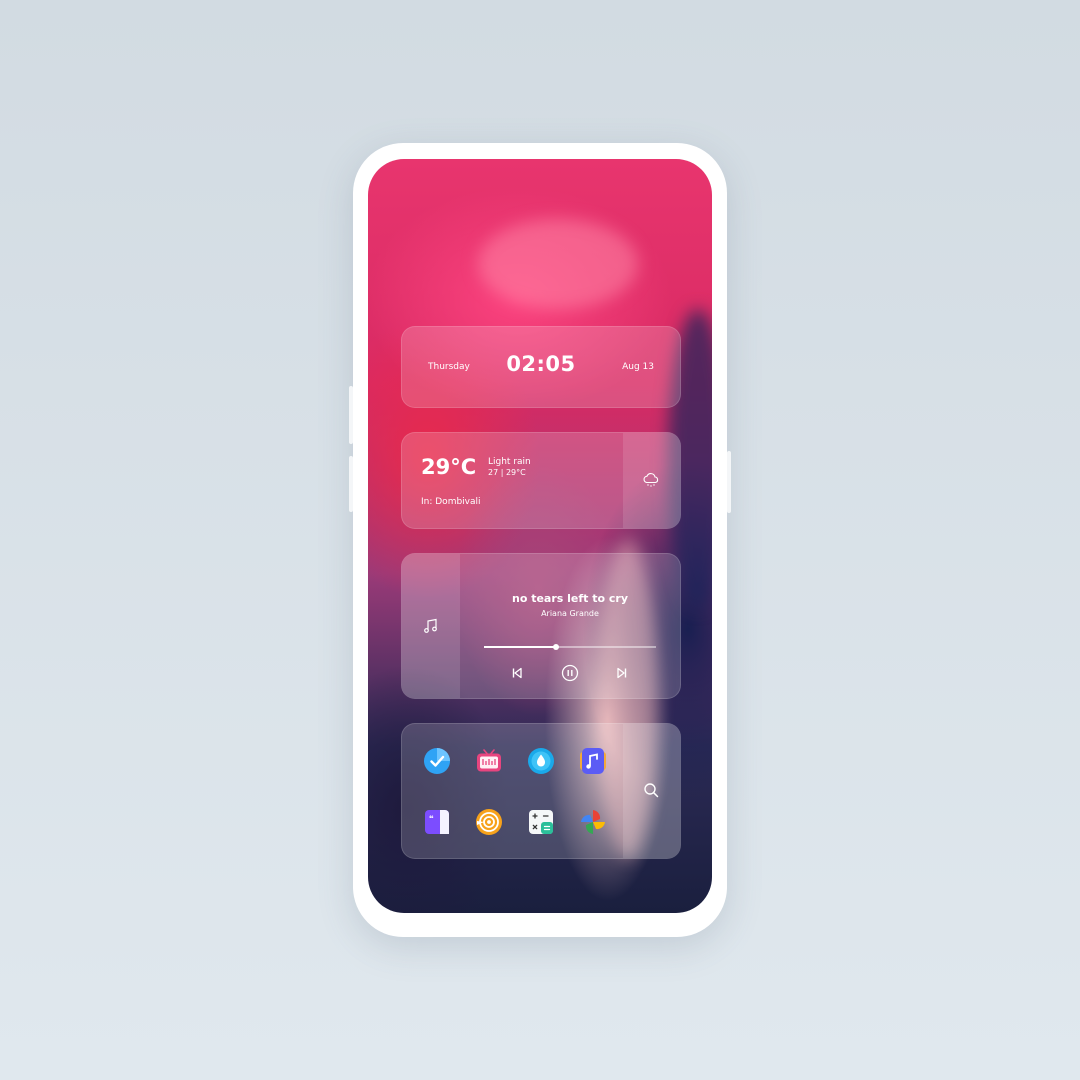 The width and height of the screenshot is (1080, 1080). Describe the element at coordinates (570, 598) in the screenshot. I see `song-title: no tears left to cry` at that location.